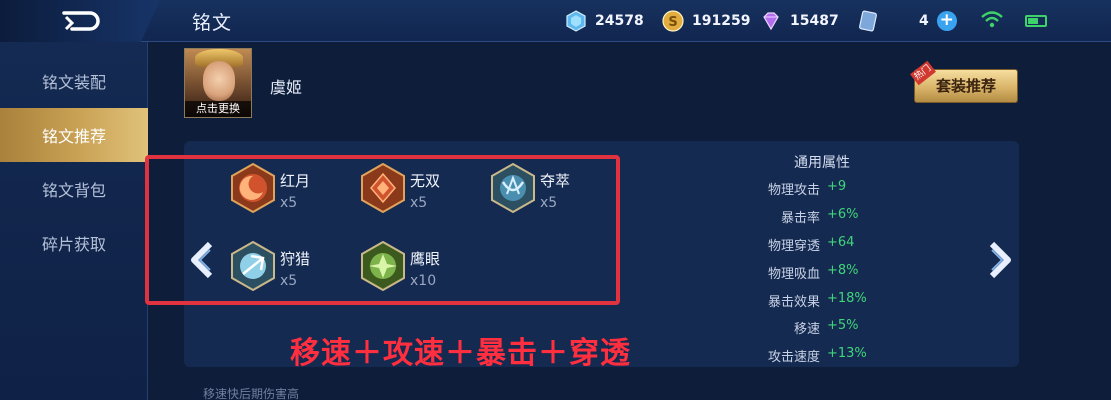 This screenshot has width=1111, height=400. I want to click on attribute-row: 暴击率 +6%, so click(800, 217).